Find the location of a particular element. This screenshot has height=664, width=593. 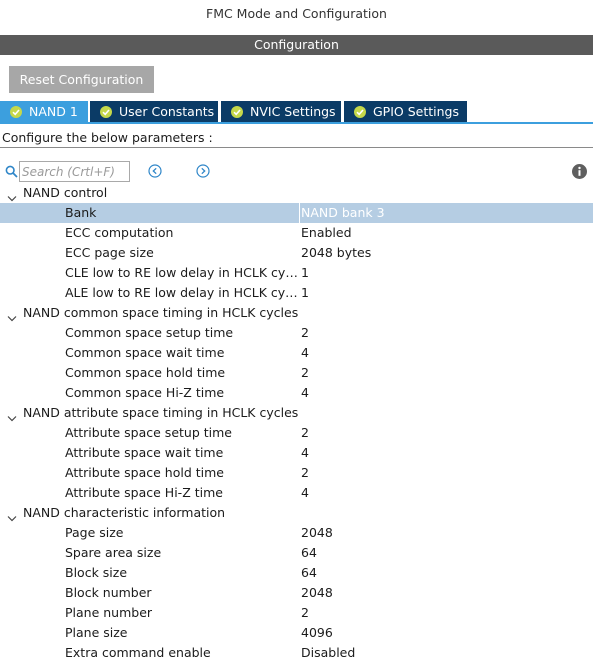

parameter-row: Block size 64 is located at coordinates (296, 573).